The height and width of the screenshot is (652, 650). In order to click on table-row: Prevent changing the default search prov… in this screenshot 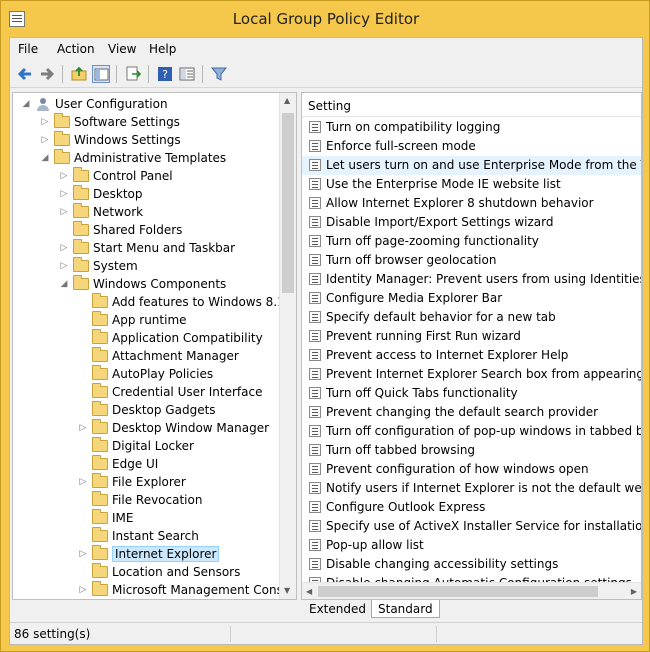, I will do `click(471, 412)`.